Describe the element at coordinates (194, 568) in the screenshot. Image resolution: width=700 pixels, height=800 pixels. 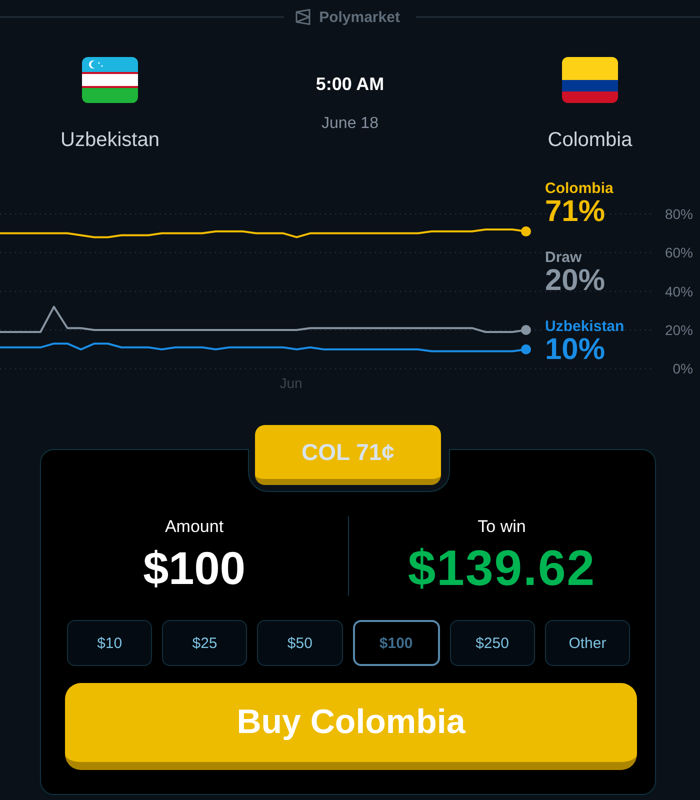
I see `amount-value: $100` at that location.